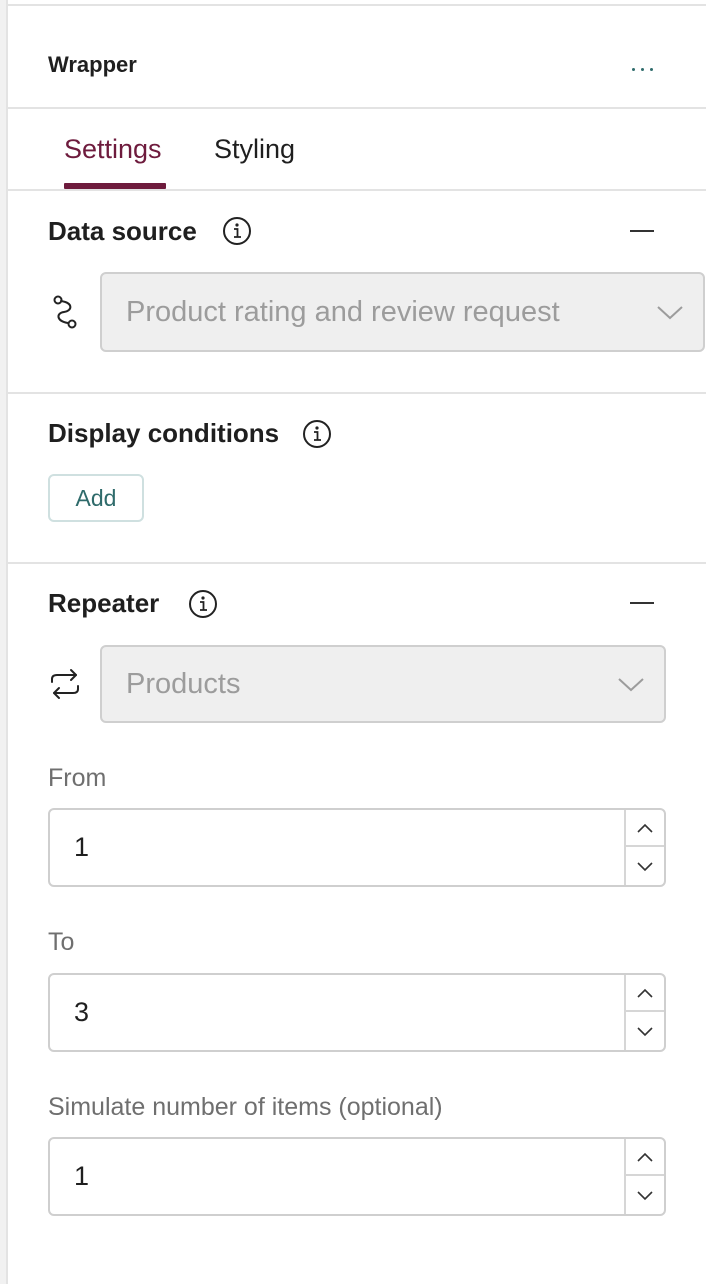 The width and height of the screenshot is (706, 1284). What do you see at coordinates (383, 684) in the screenshot?
I see `repeater-source-select: Products` at bounding box center [383, 684].